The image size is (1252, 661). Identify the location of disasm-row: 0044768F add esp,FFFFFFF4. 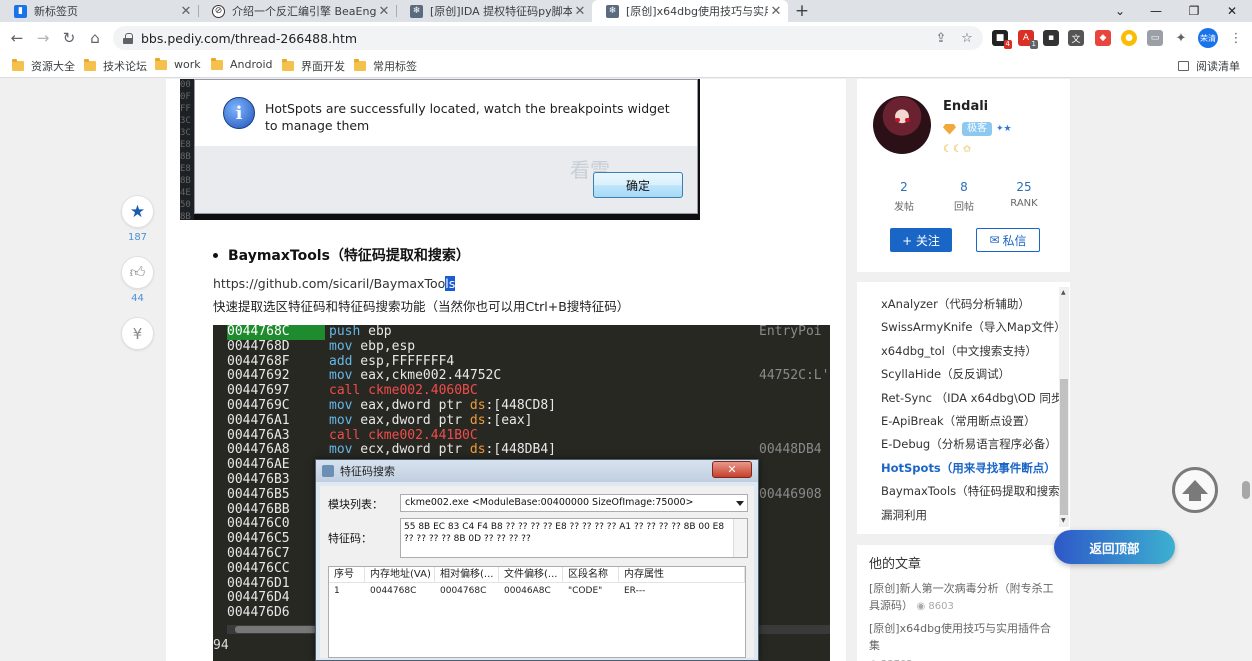
(521, 362).